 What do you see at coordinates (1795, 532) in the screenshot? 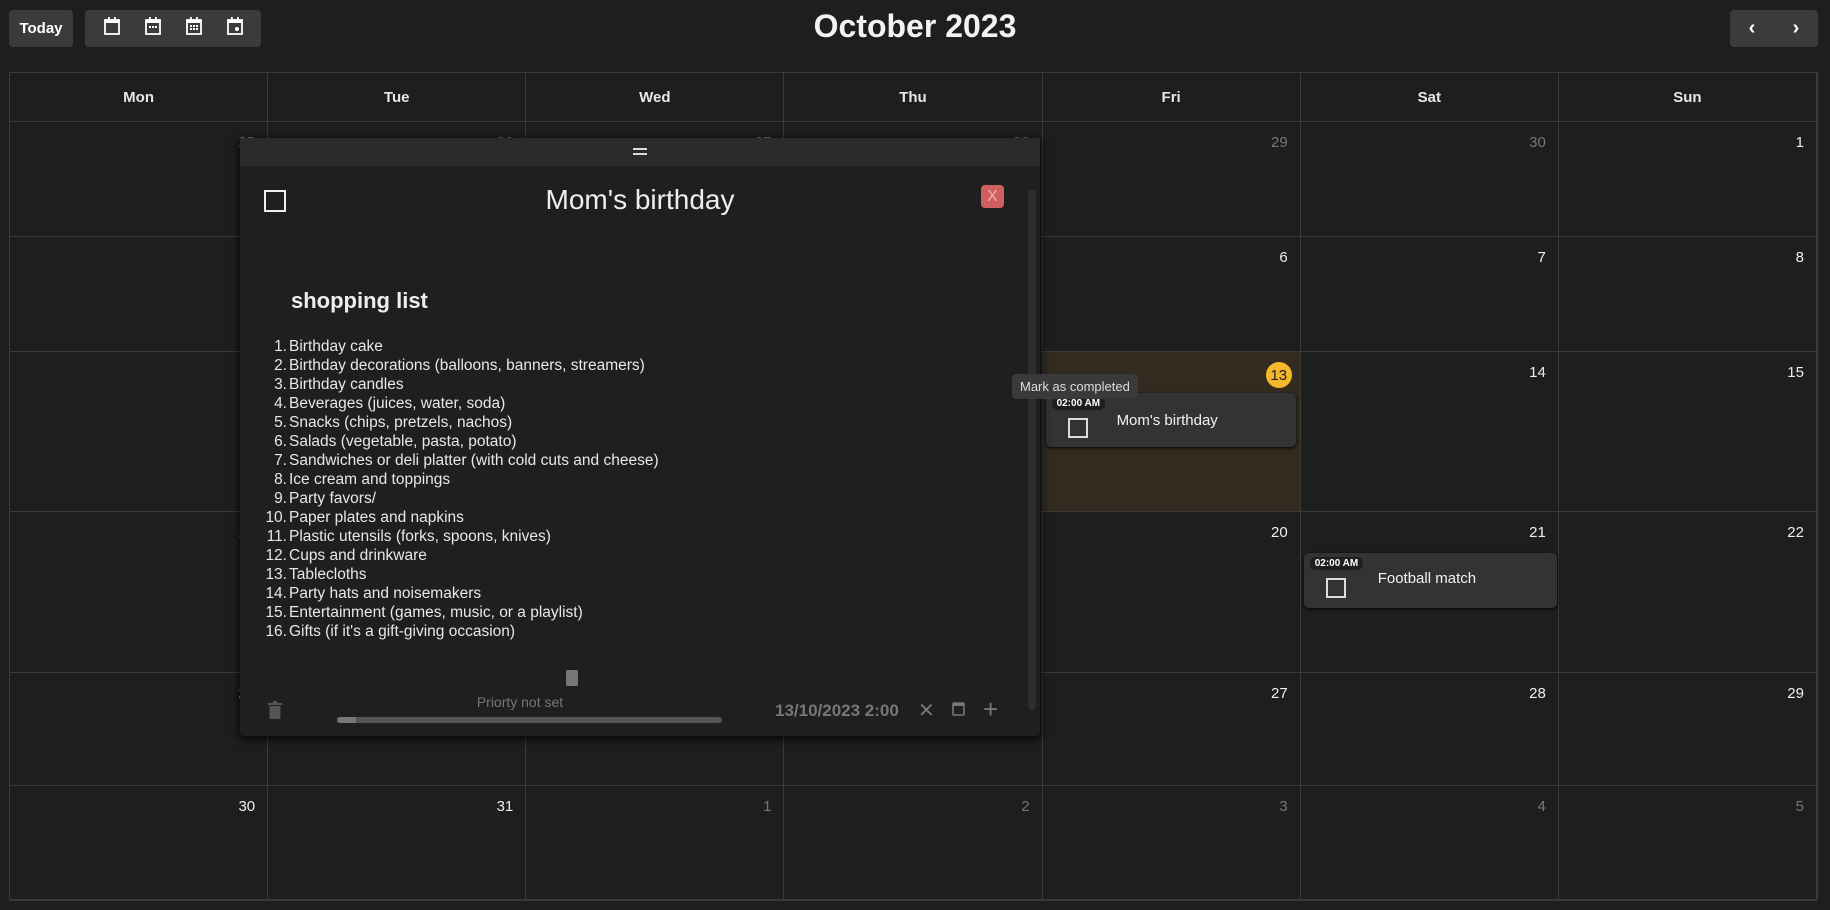
I see `day-number: 22` at bounding box center [1795, 532].